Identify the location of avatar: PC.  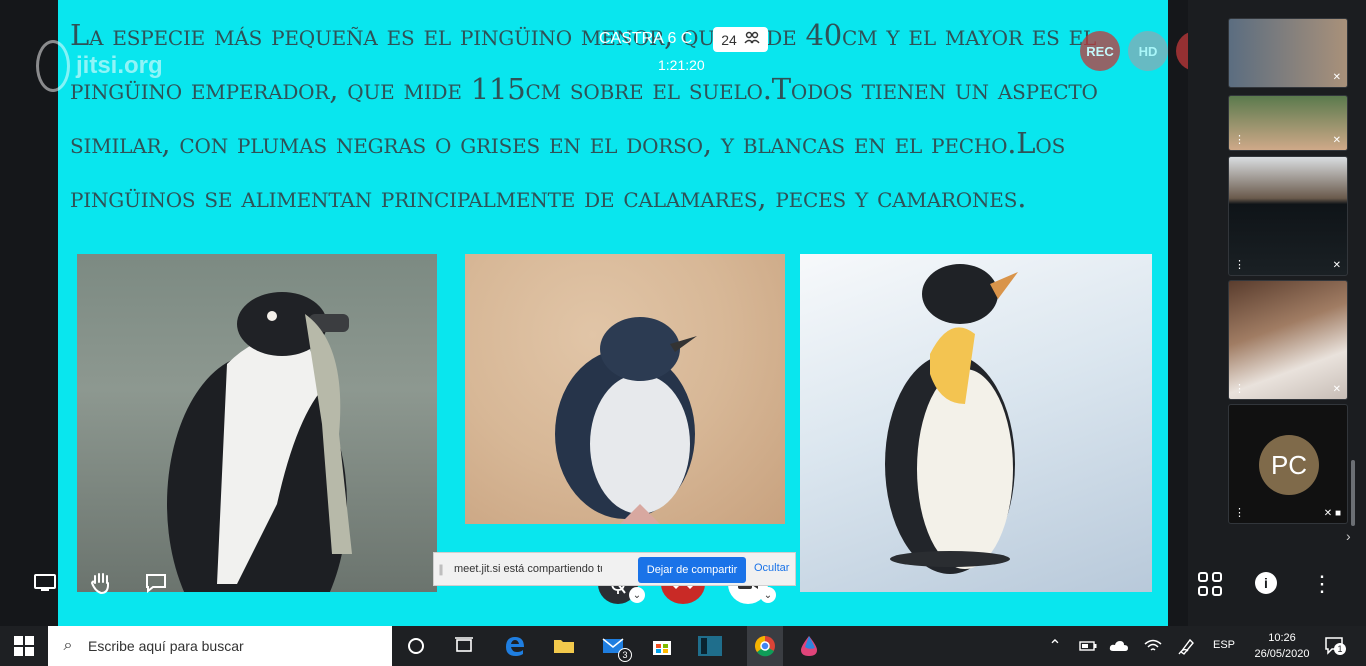
(1289, 465).